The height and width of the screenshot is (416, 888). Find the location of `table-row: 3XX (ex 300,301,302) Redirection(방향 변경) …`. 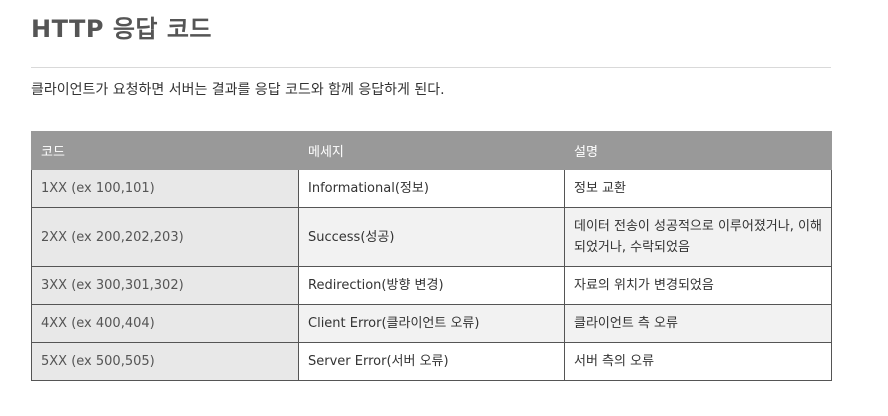

table-row: 3XX (ex 300,301,302) Redirection(방향 변경) … is located at coordinates (431, 285).